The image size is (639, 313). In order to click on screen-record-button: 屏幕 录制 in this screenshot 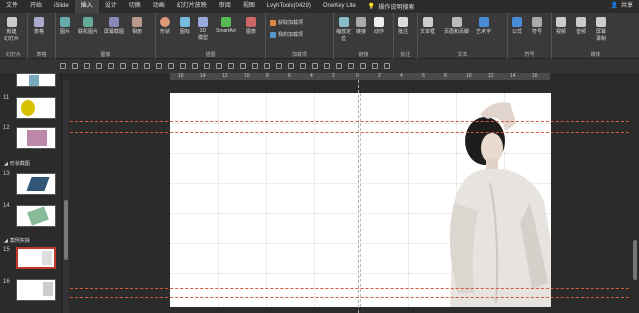, I will do `click(601, 29)`.